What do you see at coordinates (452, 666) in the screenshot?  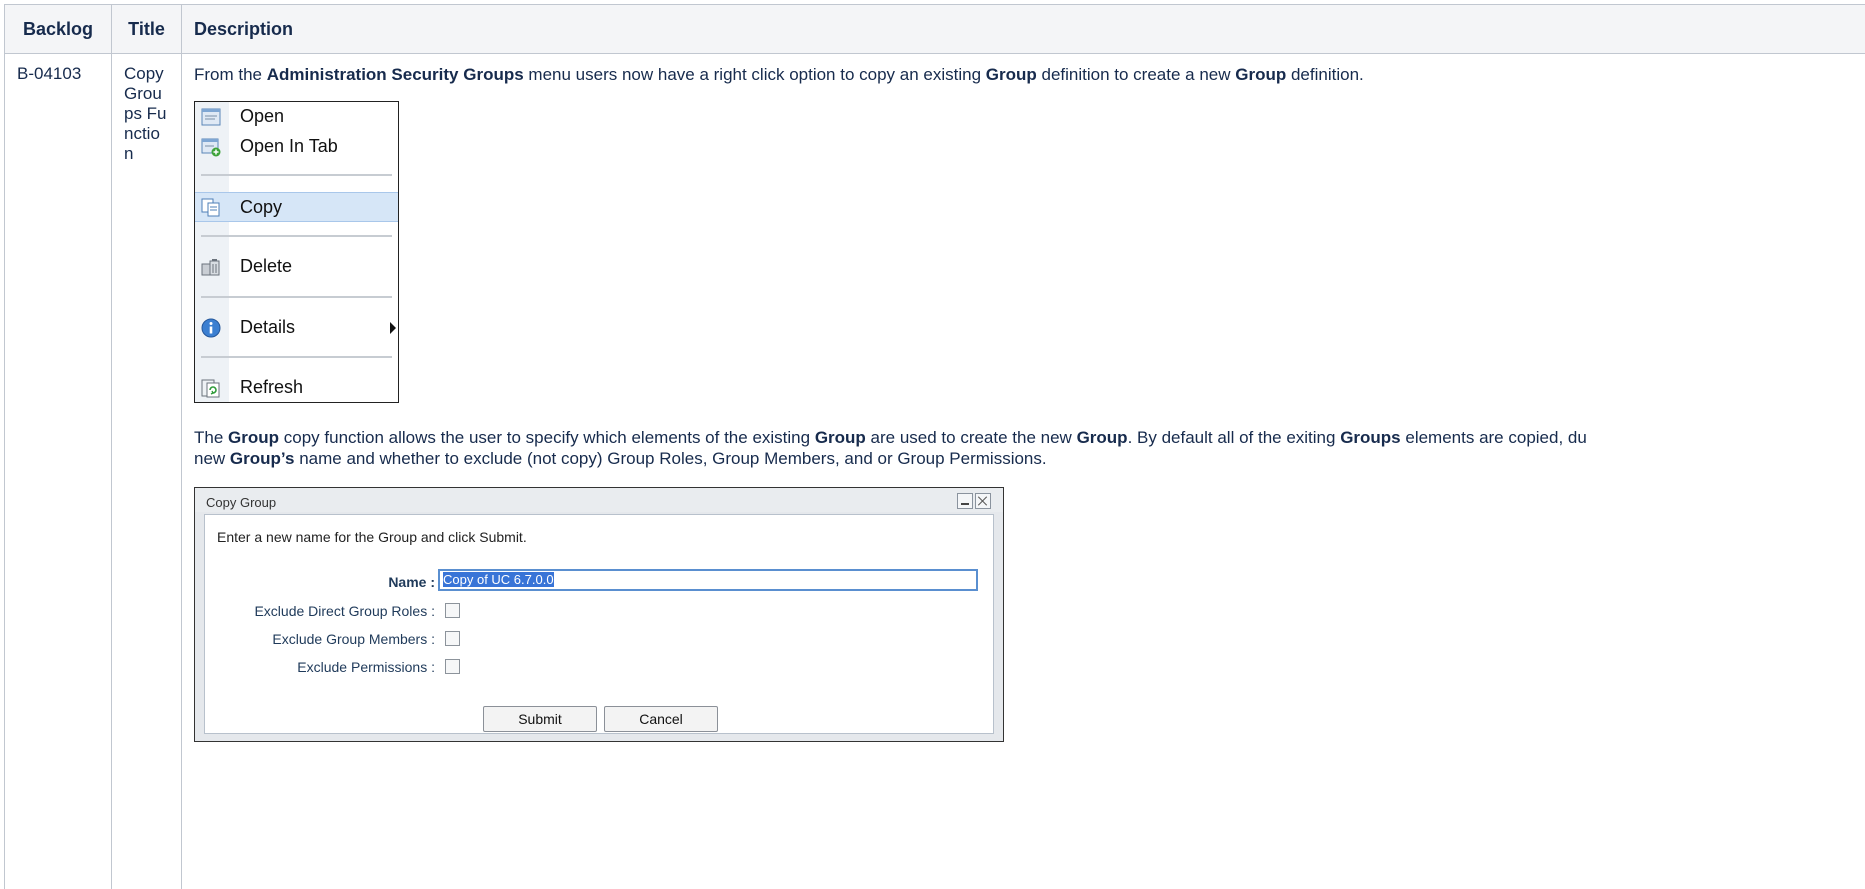 I see `exclude-permissions-checkbox` at bounding box center [452, 666].